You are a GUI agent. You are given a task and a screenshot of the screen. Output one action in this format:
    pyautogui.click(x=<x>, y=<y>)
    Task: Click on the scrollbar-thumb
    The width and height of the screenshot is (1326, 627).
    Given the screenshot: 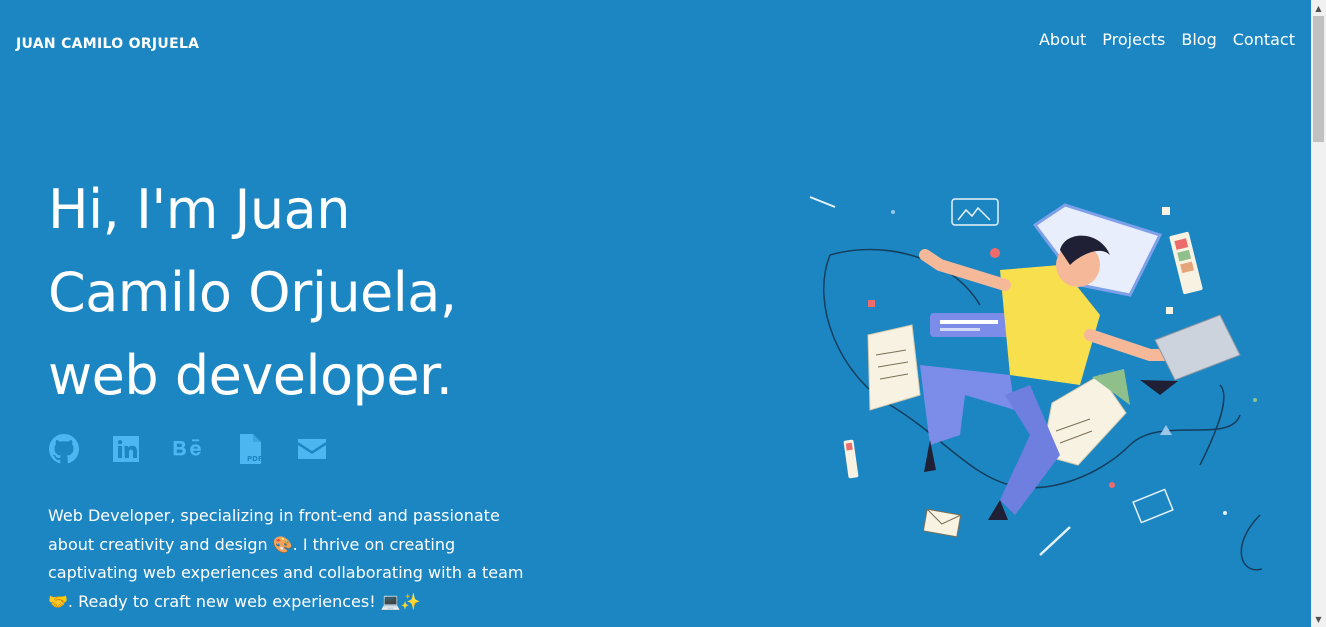 What is the action you would take?
    pyautogui.click(x=1318, y=79)
    